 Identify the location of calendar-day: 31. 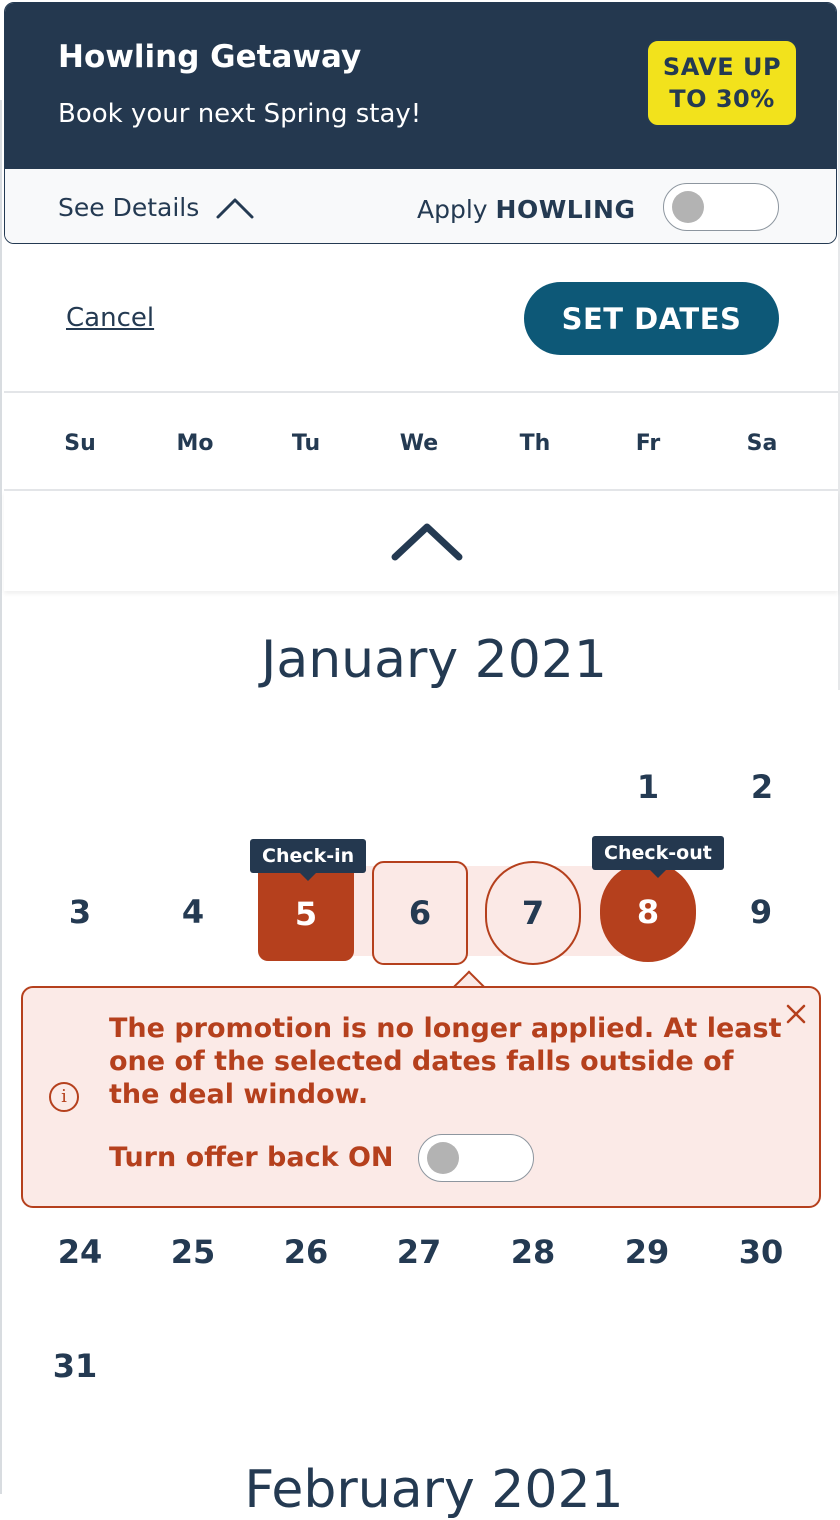
(75, 1366).